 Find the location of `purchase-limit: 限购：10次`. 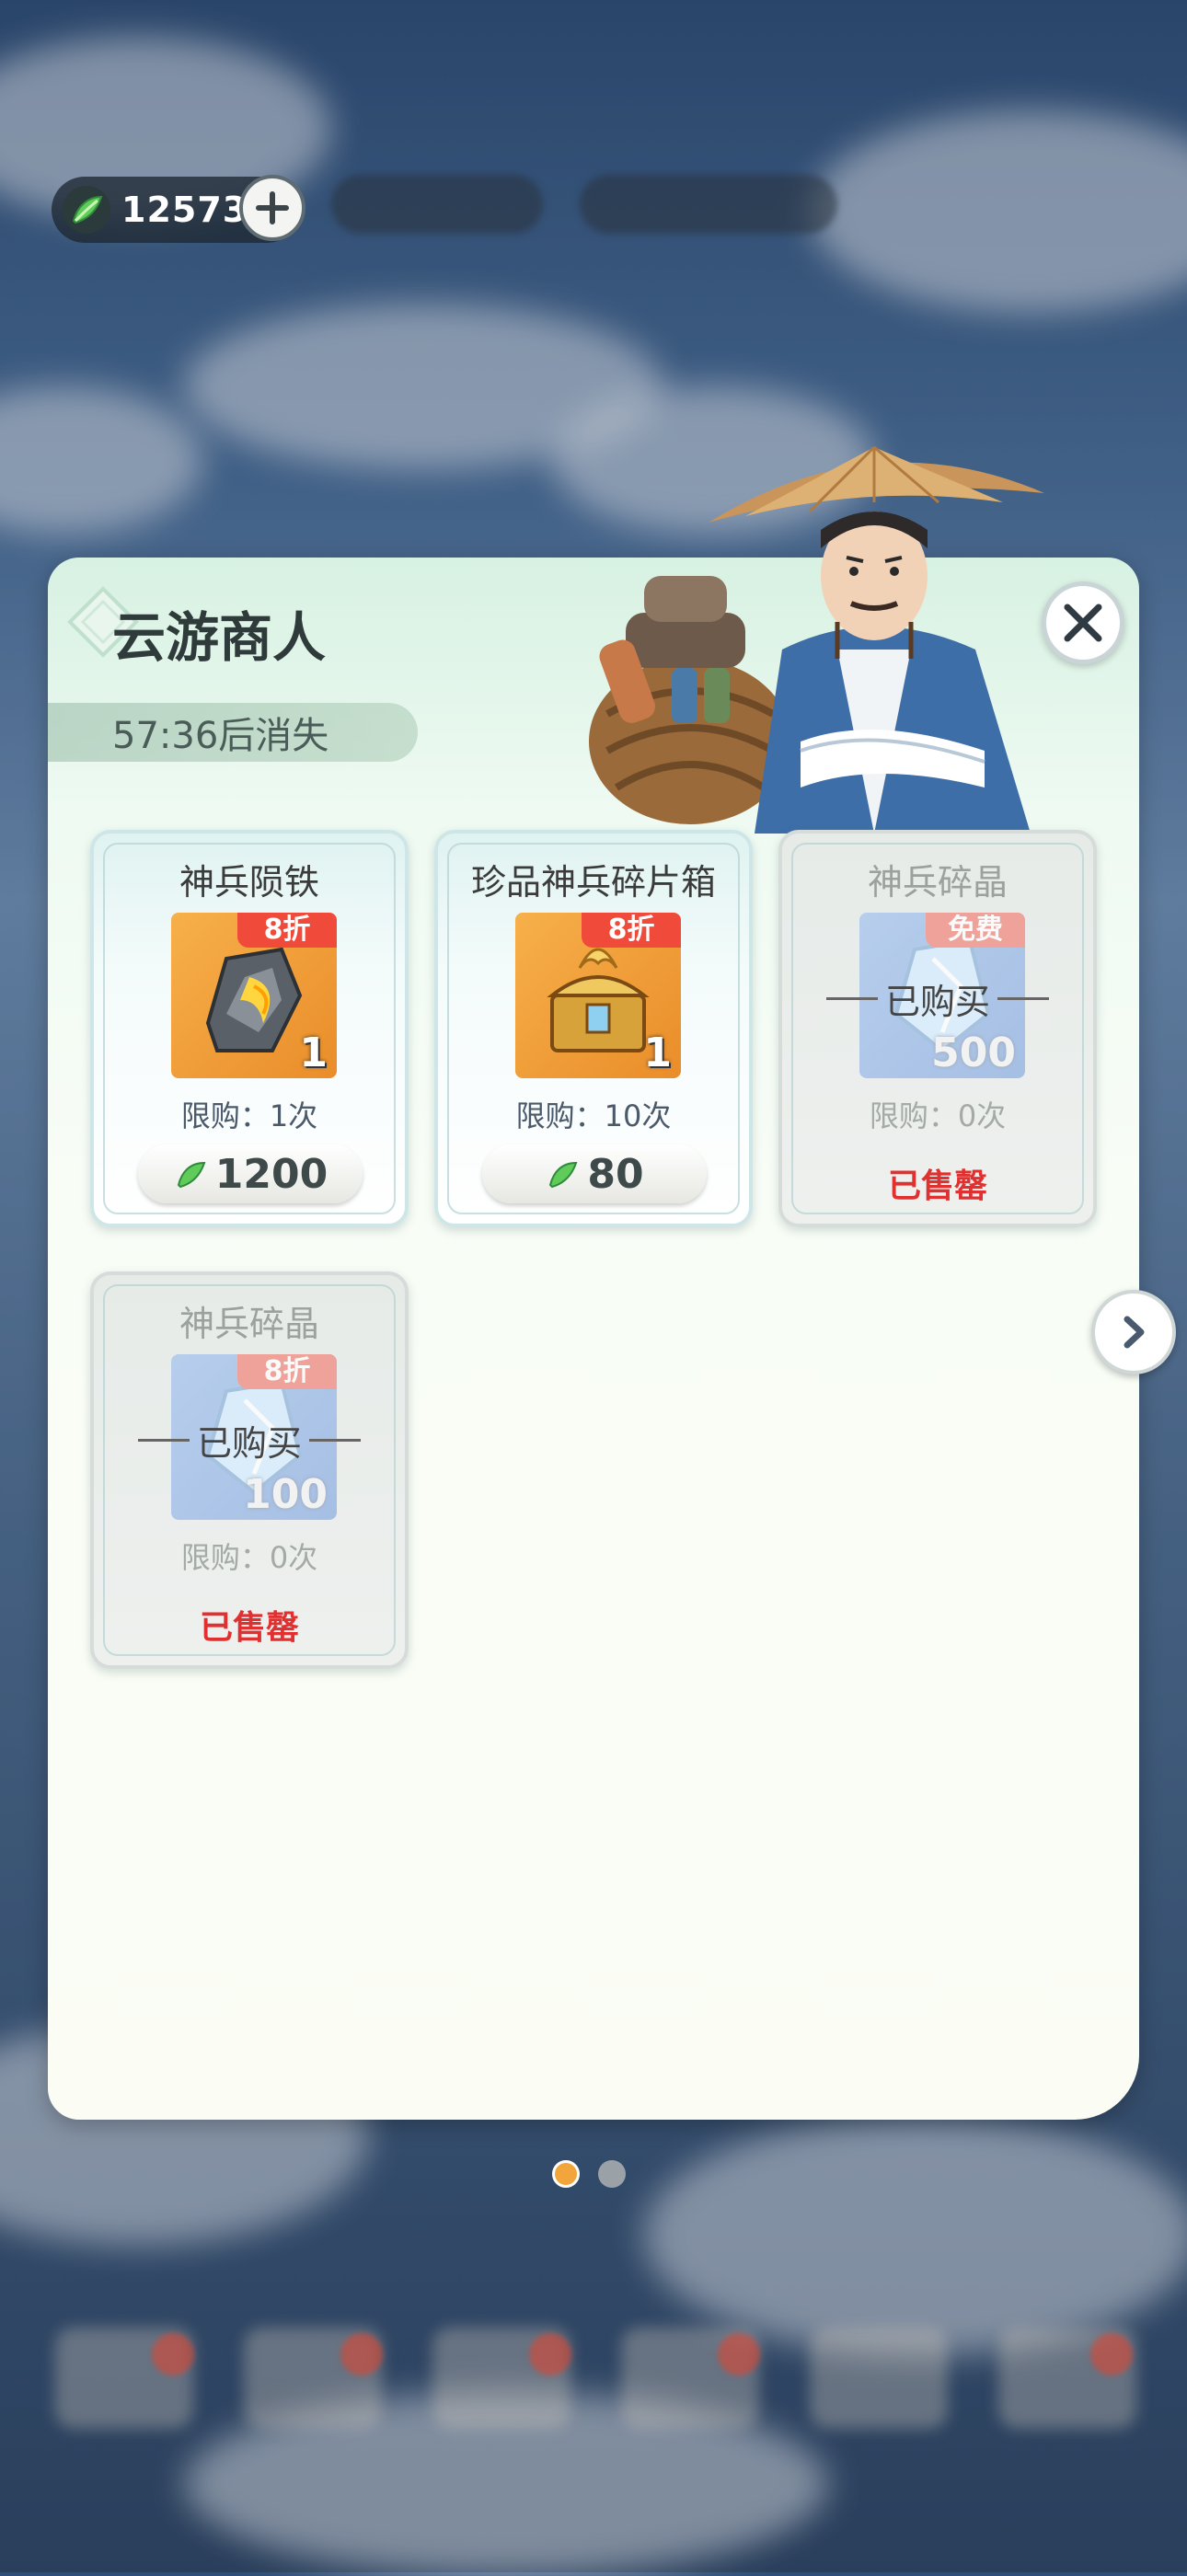

purchase-limit: 限购：10次 is located at coordinates (593, 1115).